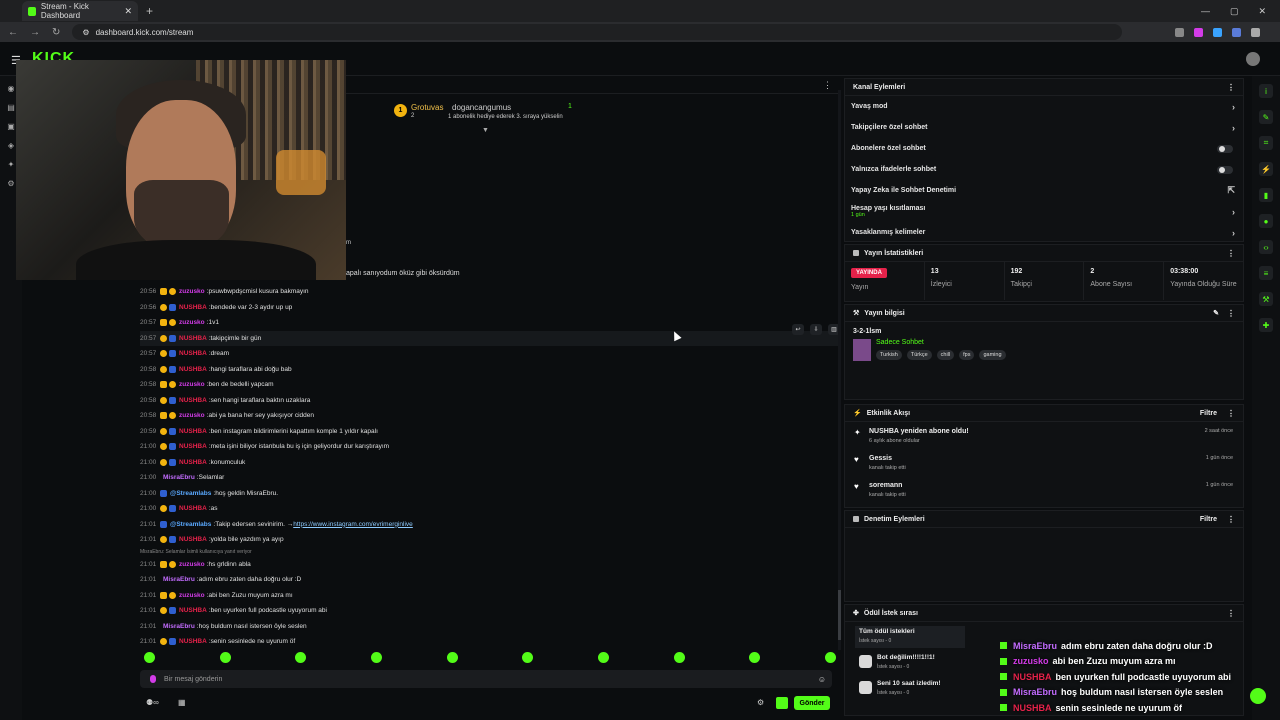 The image size is (1280, 720). I want to click on rail-icon: ▣, so click(11, 126).